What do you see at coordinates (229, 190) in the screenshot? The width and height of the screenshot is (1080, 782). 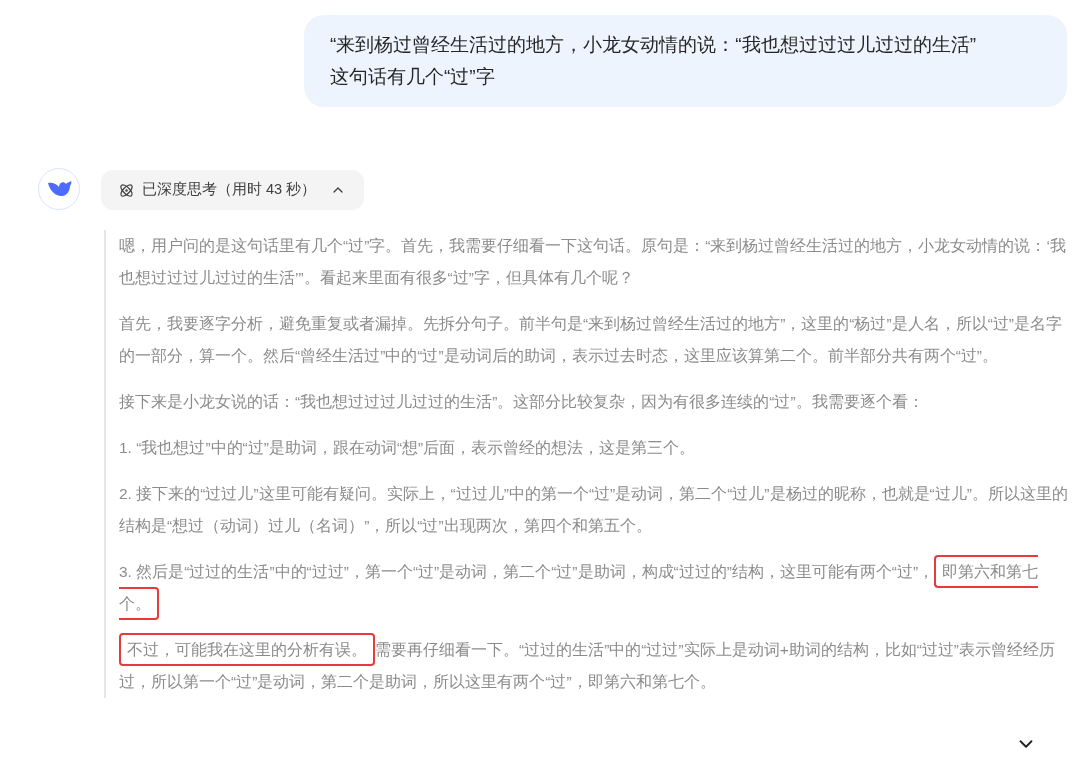 I see `thinking-label: 已深度思考（用时 43 秒）` at bounding box center [229, 190].